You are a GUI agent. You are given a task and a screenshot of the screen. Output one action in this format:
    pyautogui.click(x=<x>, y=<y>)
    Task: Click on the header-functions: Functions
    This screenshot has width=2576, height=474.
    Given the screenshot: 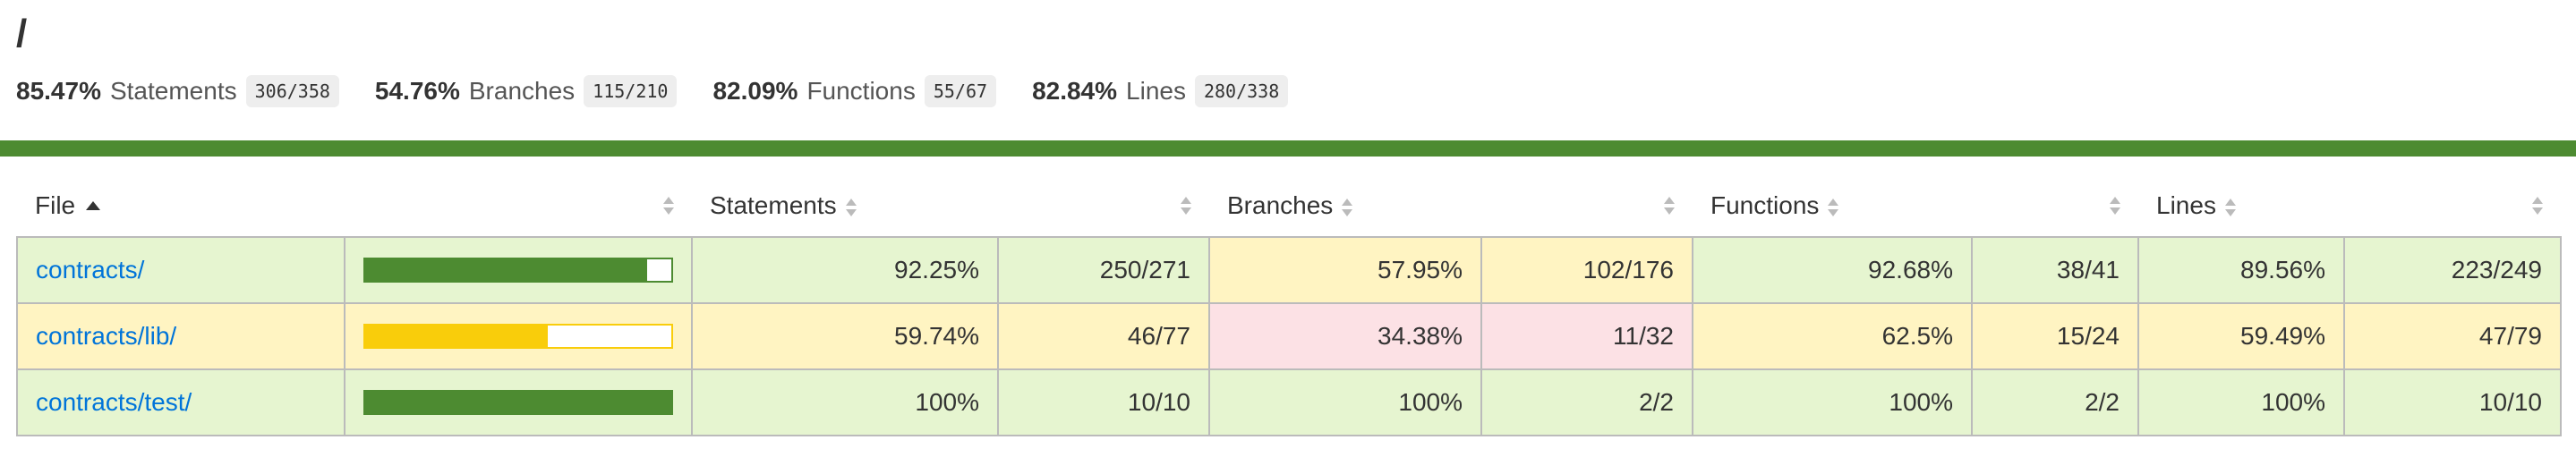 What is the action you would take?
    pyautogui.click(x=1832, y=206)
    